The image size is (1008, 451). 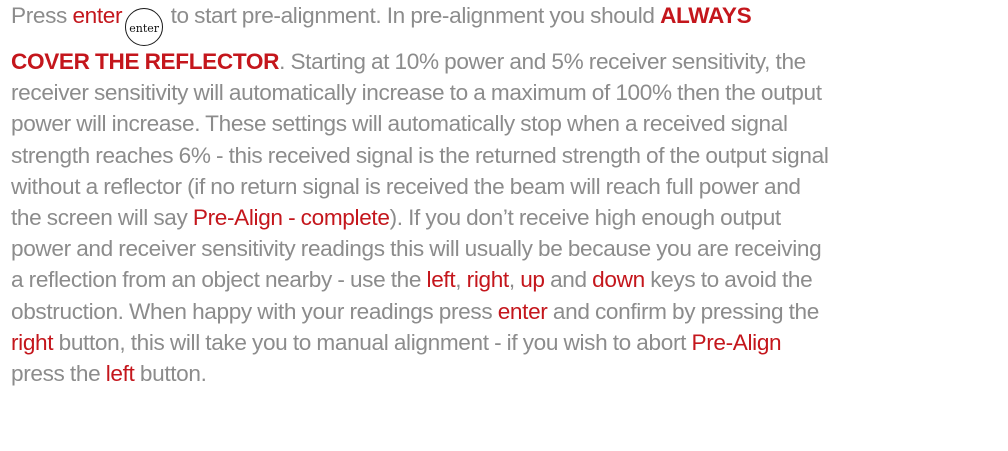 What do you see at coordinates (102, 218) in the screenshot?
I see `body-text: the screen will say` at bounding box center [102, 218].